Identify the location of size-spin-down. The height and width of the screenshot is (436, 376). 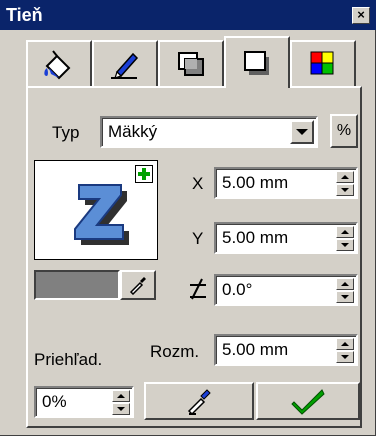
(345, 357).